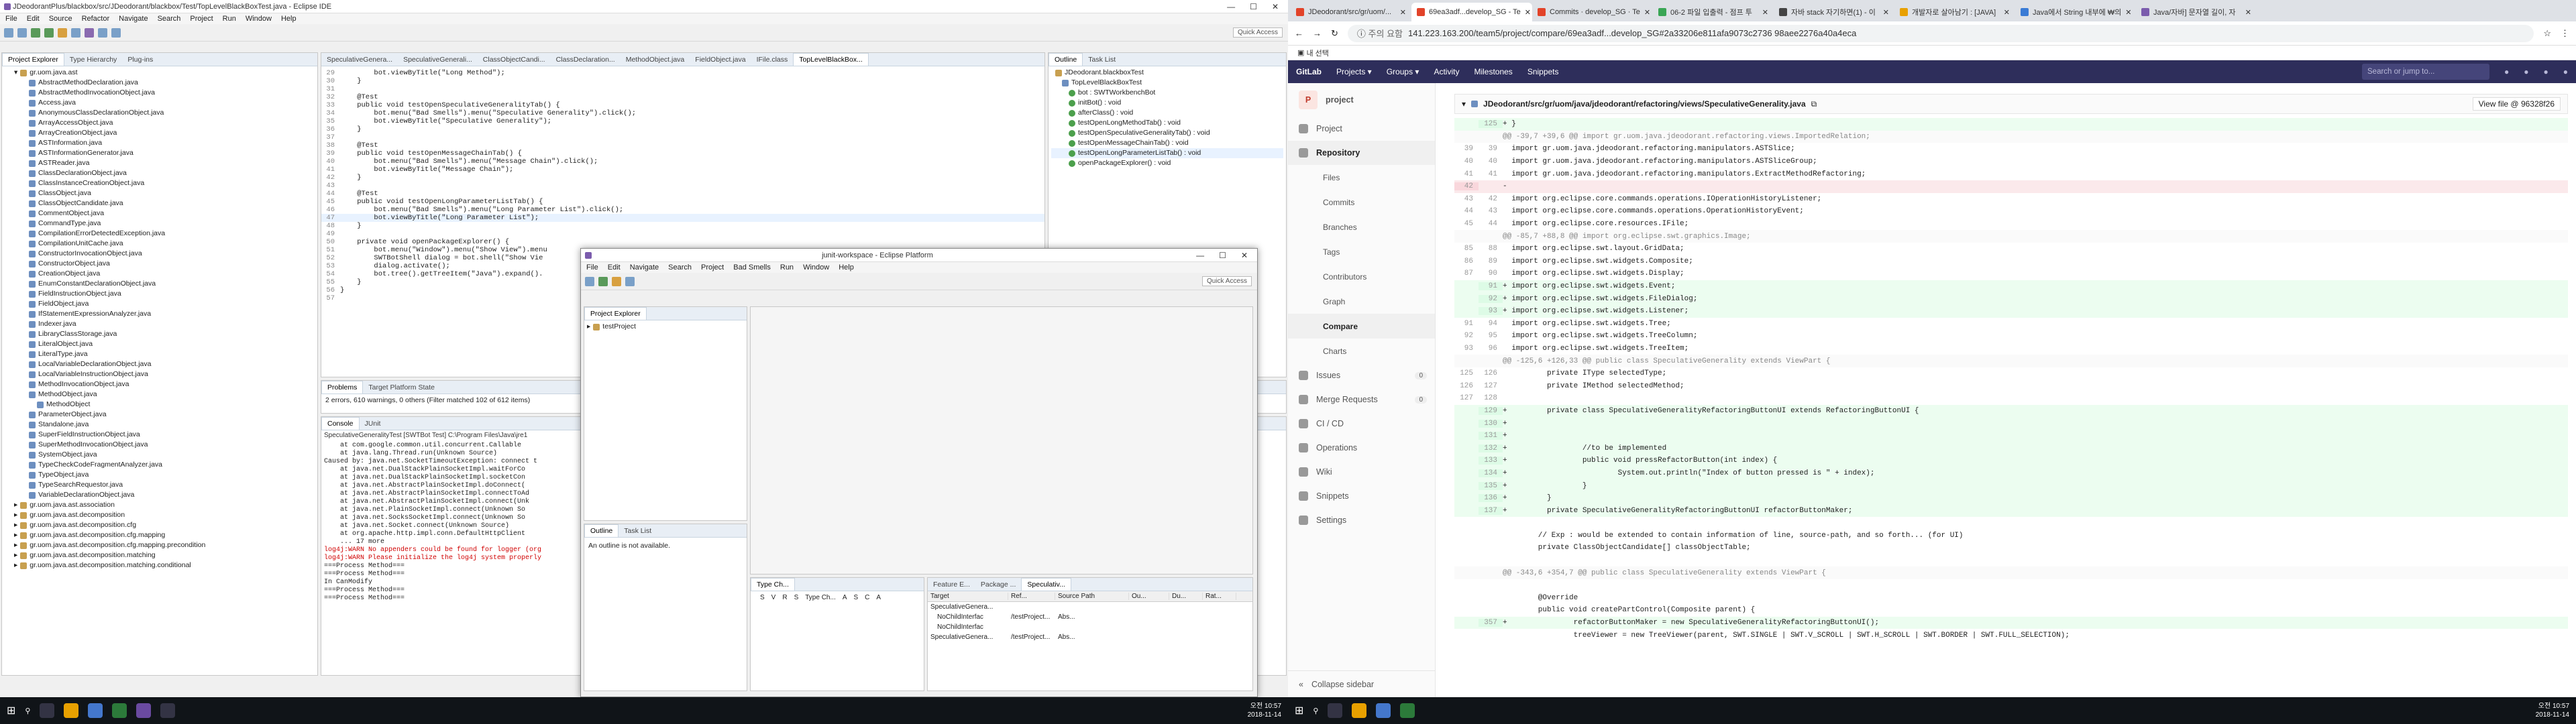 This screenshot has width=2576, height=724. I want to click on old-line-number: 43, so click(1466, 199).